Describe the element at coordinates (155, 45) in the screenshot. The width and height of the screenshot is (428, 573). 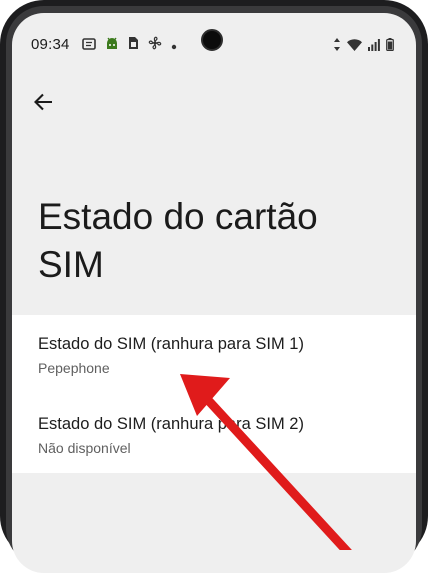
I see `fan-icon` at that location.